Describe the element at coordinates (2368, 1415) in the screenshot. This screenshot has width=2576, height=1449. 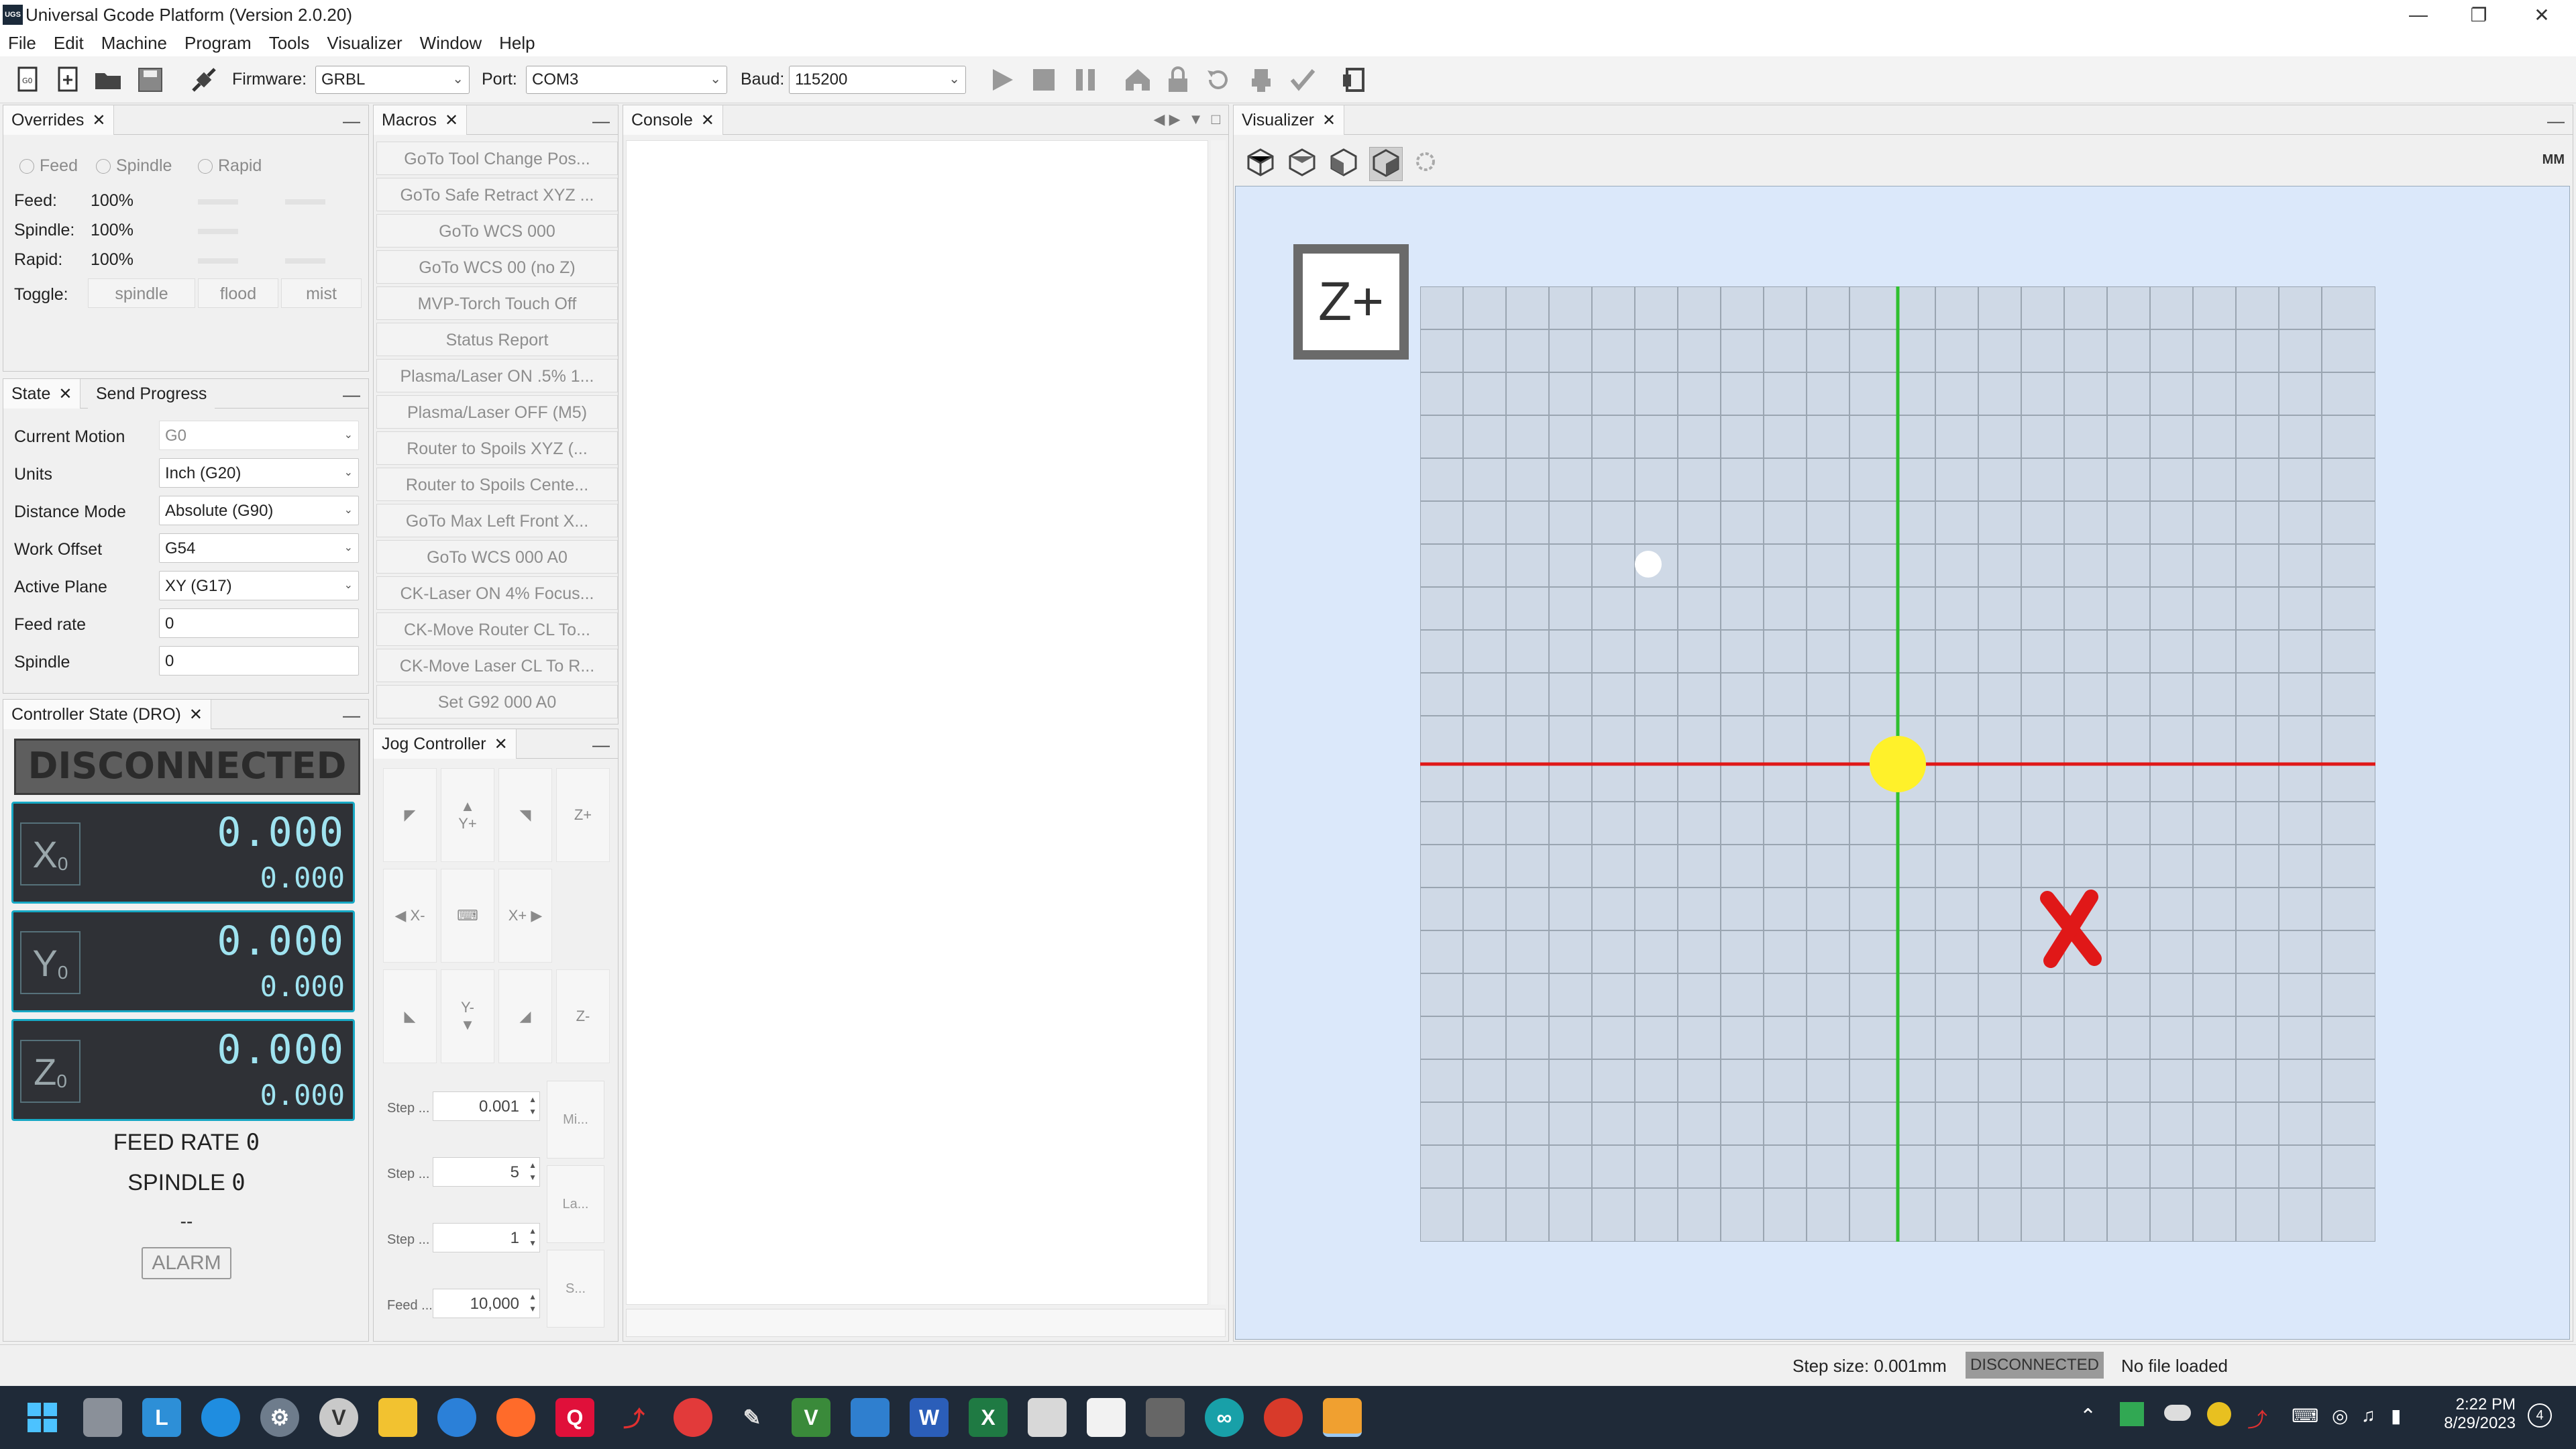
I see `volume-icon: ♫` at that location.